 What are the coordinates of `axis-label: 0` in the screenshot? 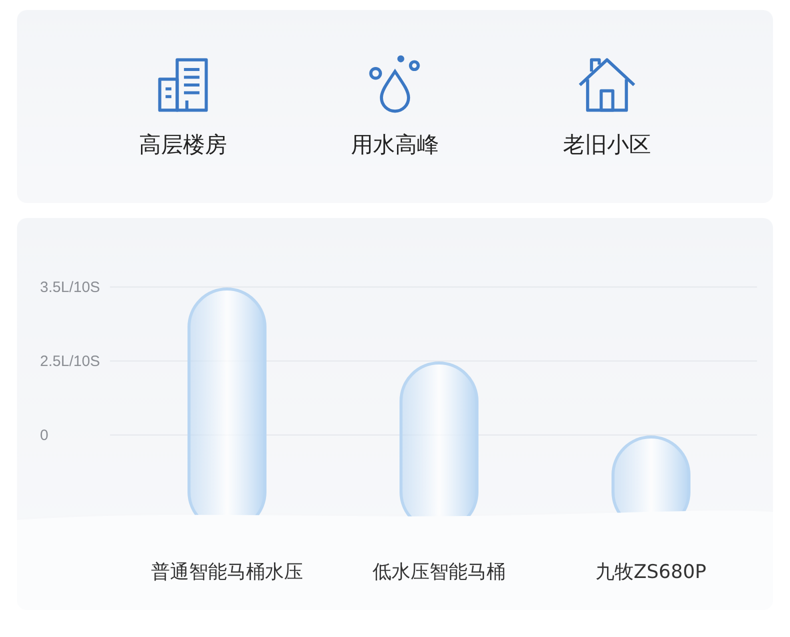 It's located at (44, 435).